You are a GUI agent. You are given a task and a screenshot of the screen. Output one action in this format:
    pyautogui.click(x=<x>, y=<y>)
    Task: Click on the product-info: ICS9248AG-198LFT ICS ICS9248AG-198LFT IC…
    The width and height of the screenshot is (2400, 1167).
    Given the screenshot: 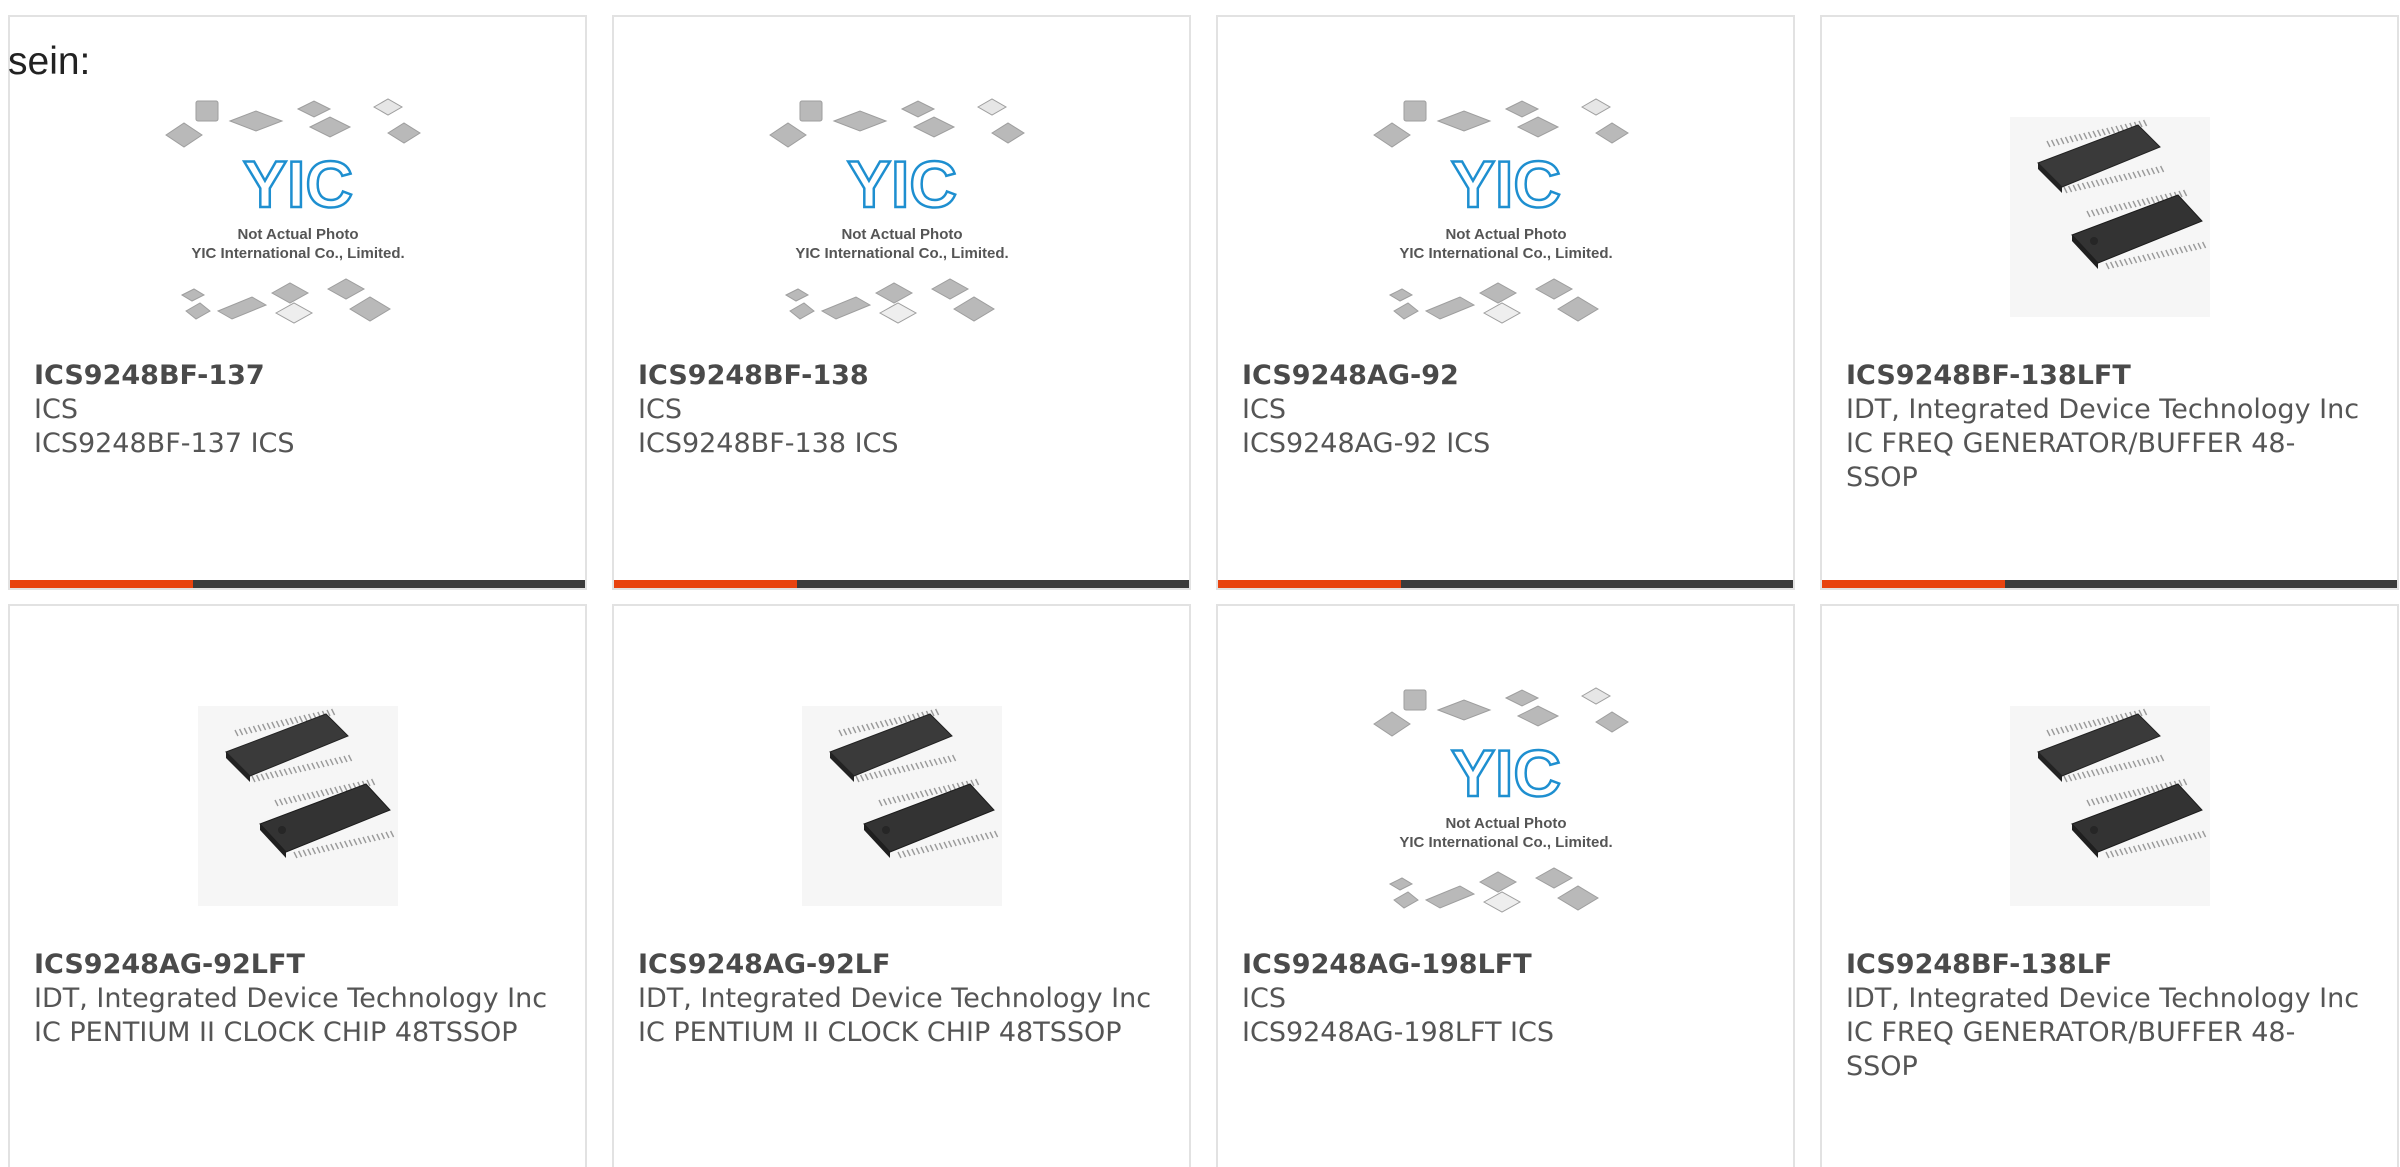 What is the action you would take?
    pyautogui.click(x=1502, y=999)
    